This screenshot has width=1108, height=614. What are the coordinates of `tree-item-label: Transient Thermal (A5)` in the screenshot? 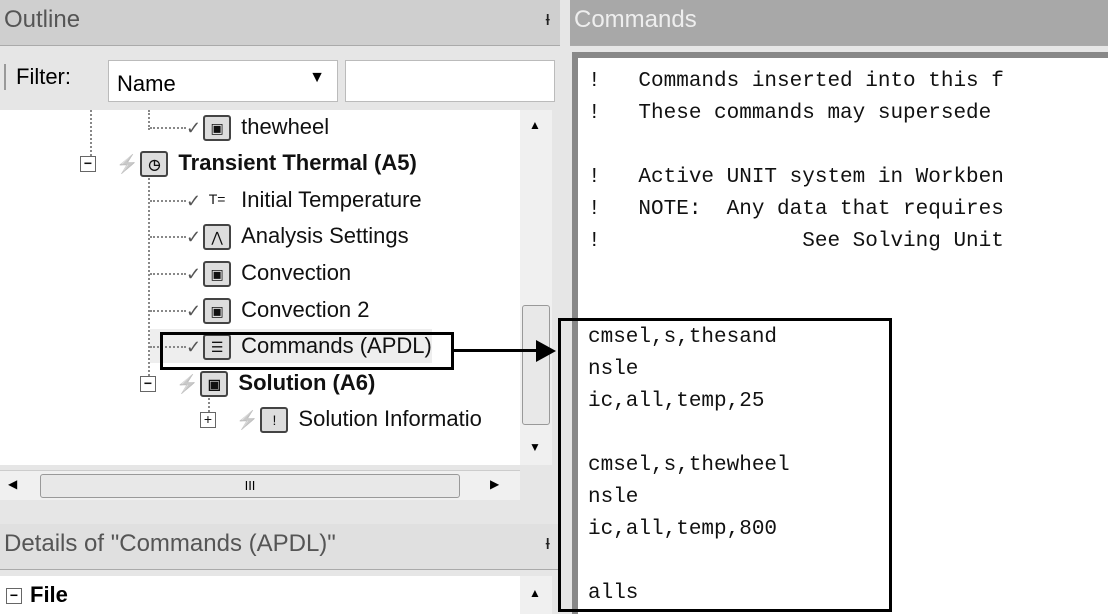 It's located at (297, 162).